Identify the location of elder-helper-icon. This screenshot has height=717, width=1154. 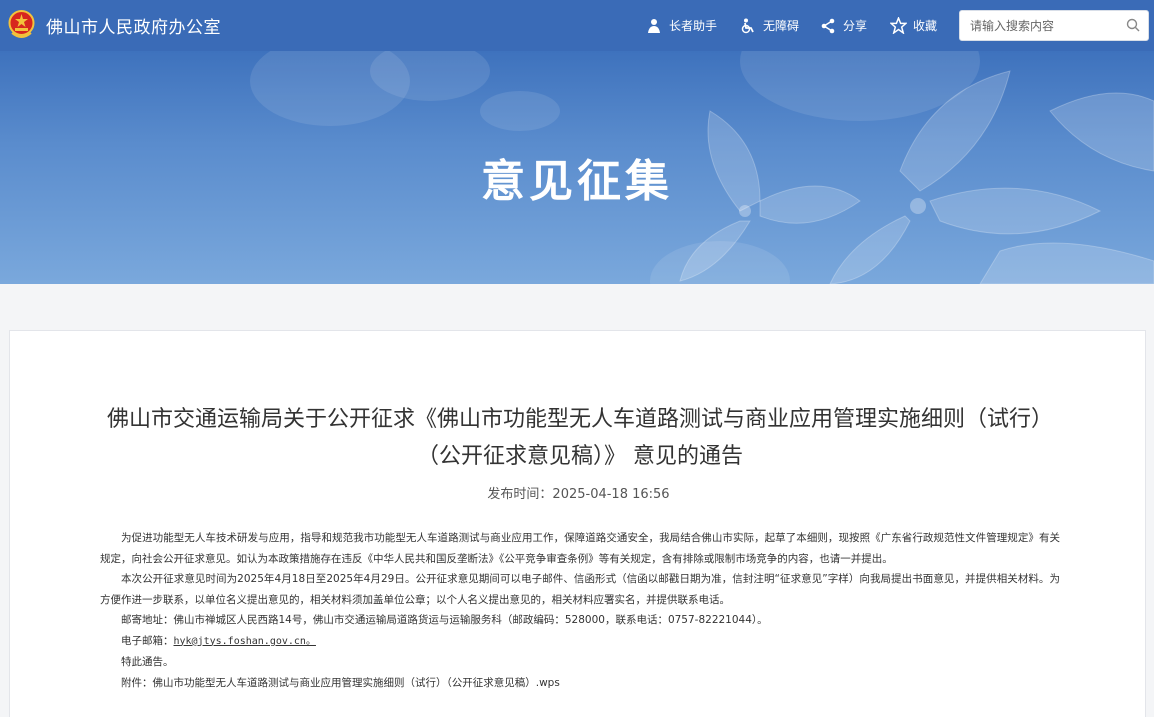
(654, 26).